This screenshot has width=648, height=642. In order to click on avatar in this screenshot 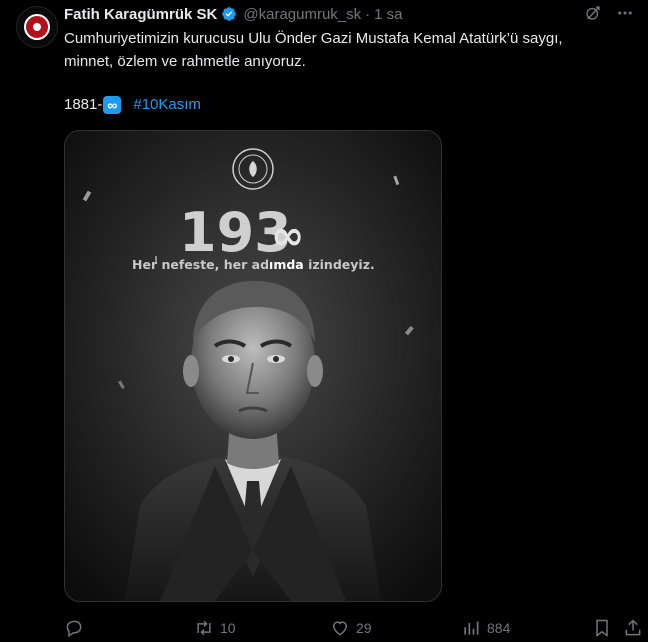, I will do `click(37, 27)`.